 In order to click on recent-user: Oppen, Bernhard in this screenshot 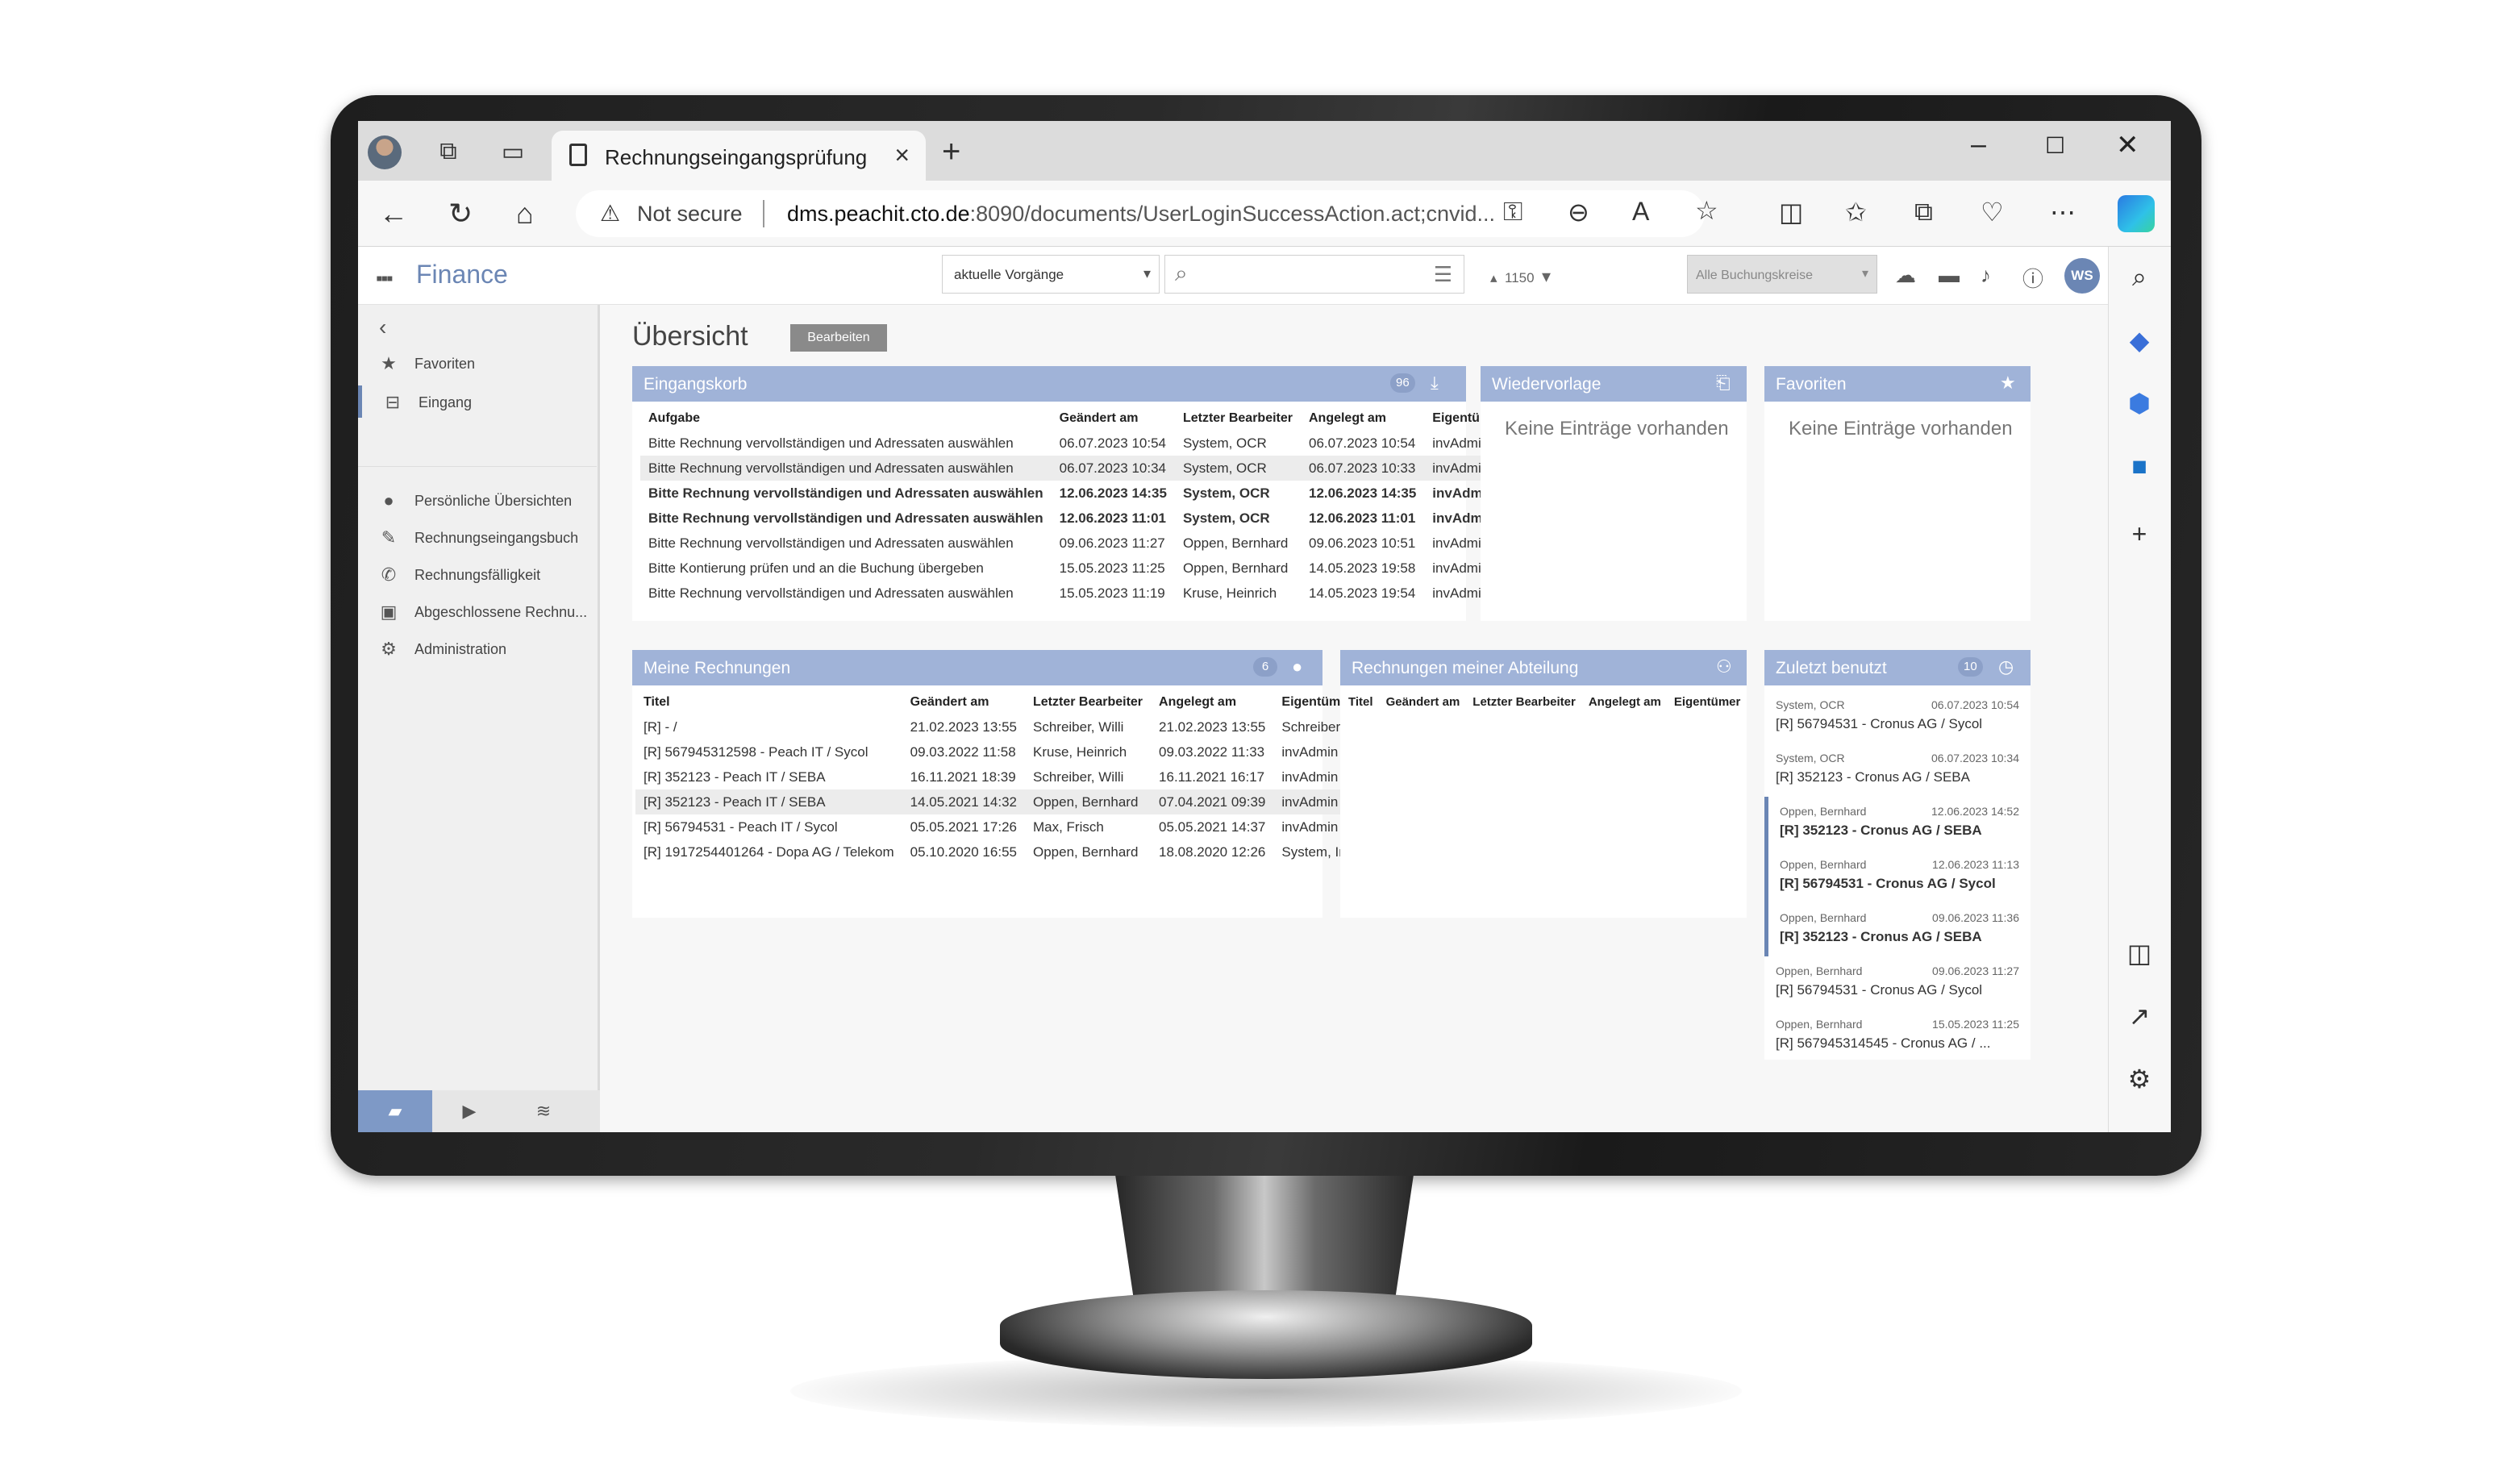, I will do `click(1823, 811)`.